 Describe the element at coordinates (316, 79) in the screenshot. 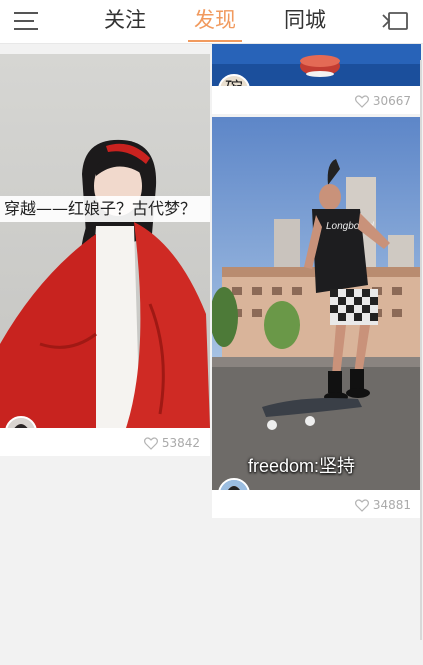

I see `feed-card: 碗 30667` at that location.